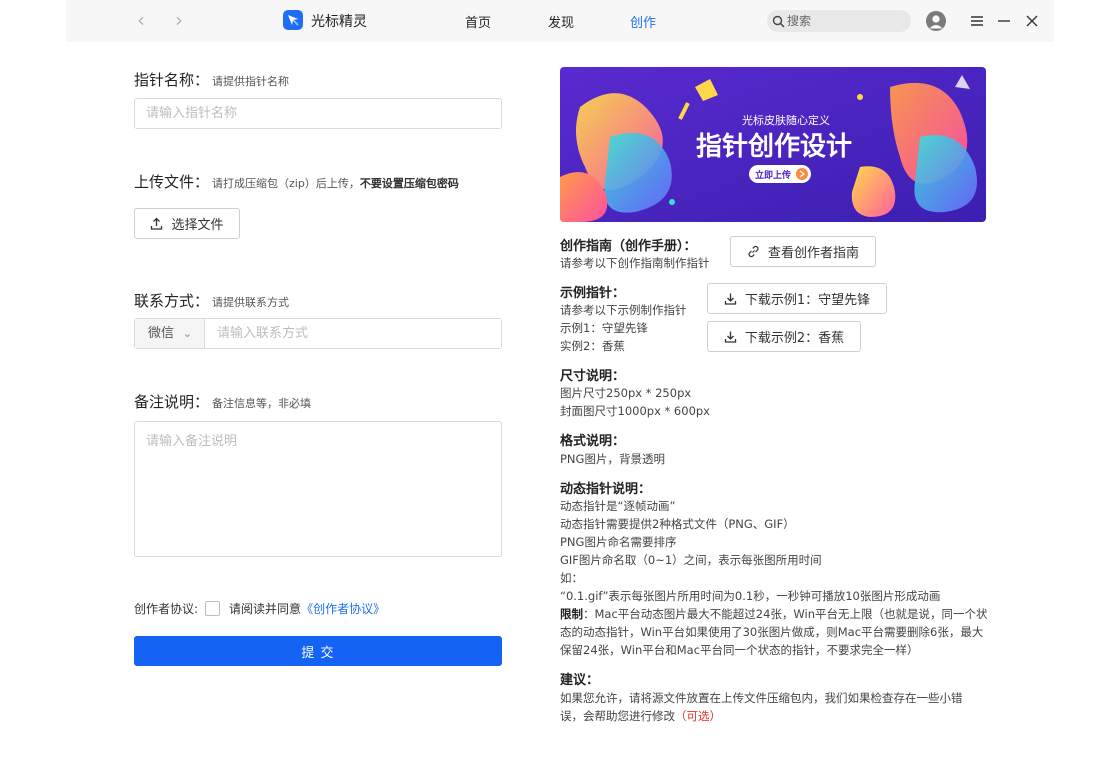 The image size is (1120, 760). Describe the element at coordinates (343, 608) in the screenshot. I see `agreement-link: 《创作者协议》` at that location.